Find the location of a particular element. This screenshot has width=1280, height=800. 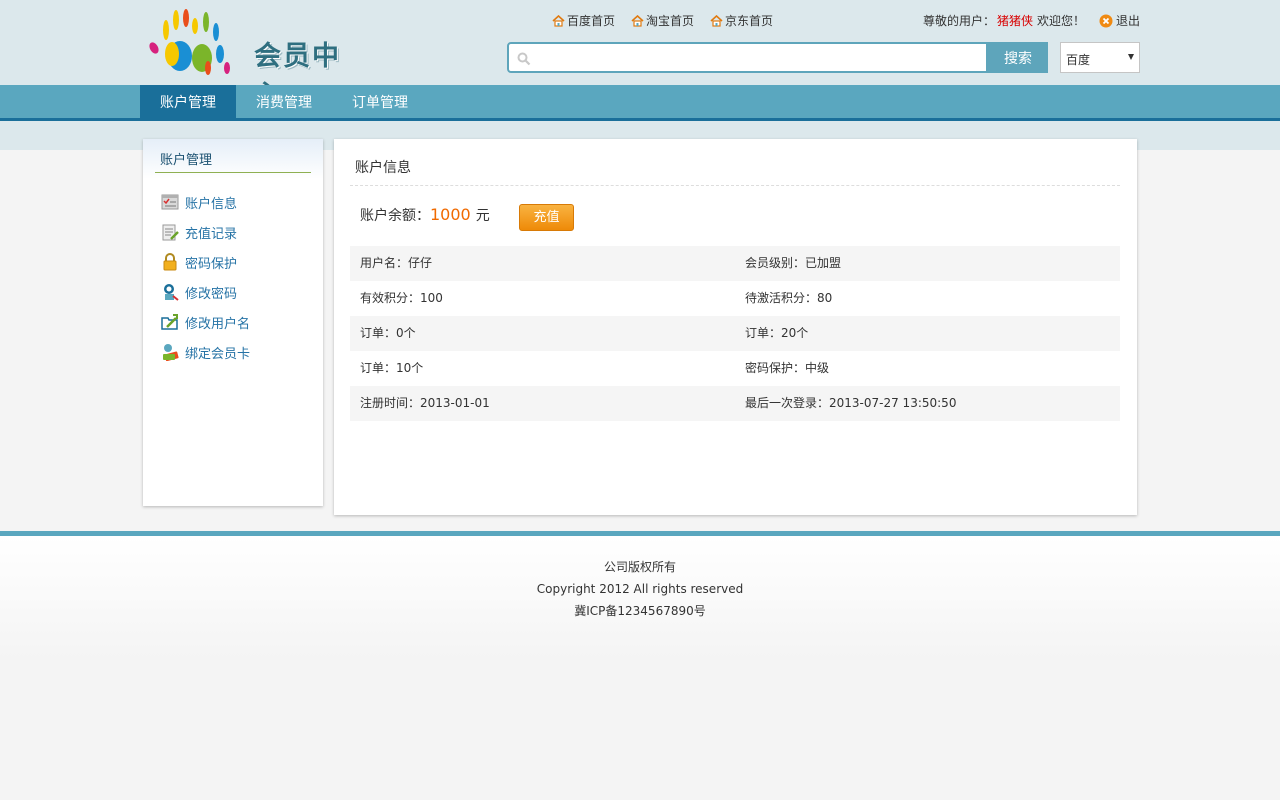

sidebar-item-label: 账户信息 is located at coordinates (211, 204).